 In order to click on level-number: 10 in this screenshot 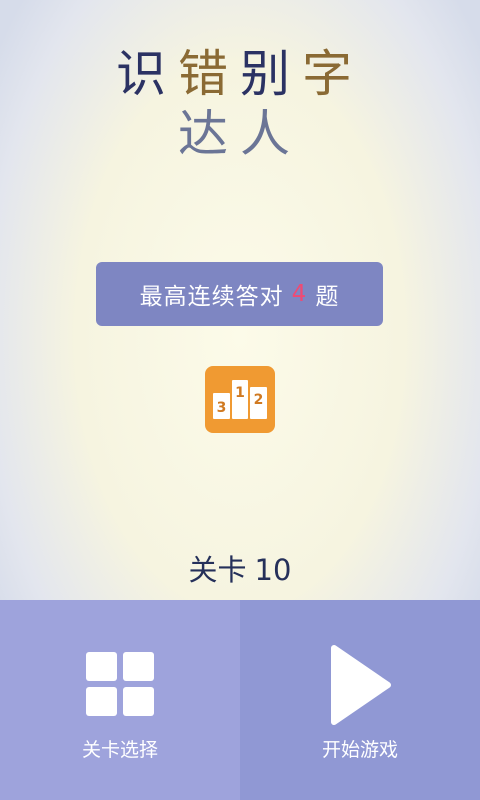, I will do `click(273, 570)`.